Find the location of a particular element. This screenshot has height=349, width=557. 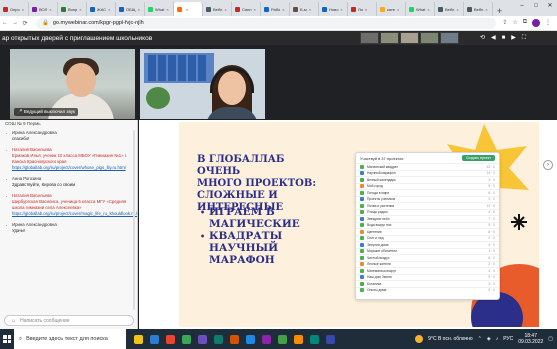

profile-avatar is located at coordinates (536, 23).